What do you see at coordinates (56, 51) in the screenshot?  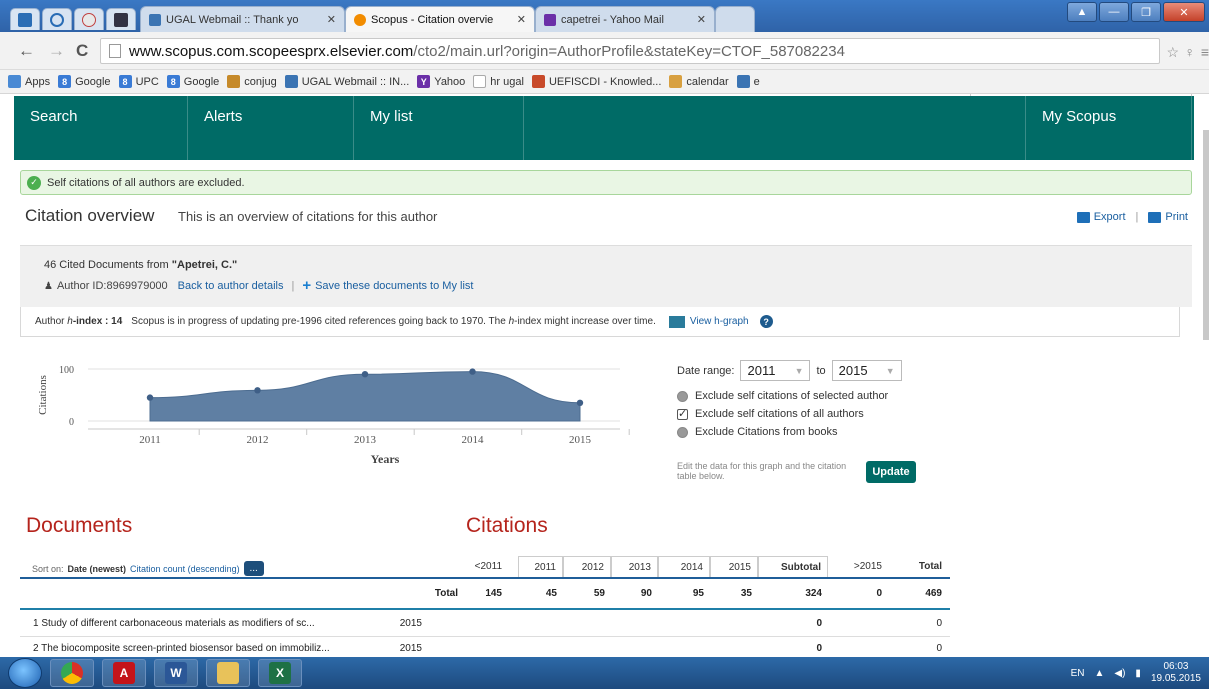 I see `forward-arrow-icon: →` at bounding box center [56, 51].